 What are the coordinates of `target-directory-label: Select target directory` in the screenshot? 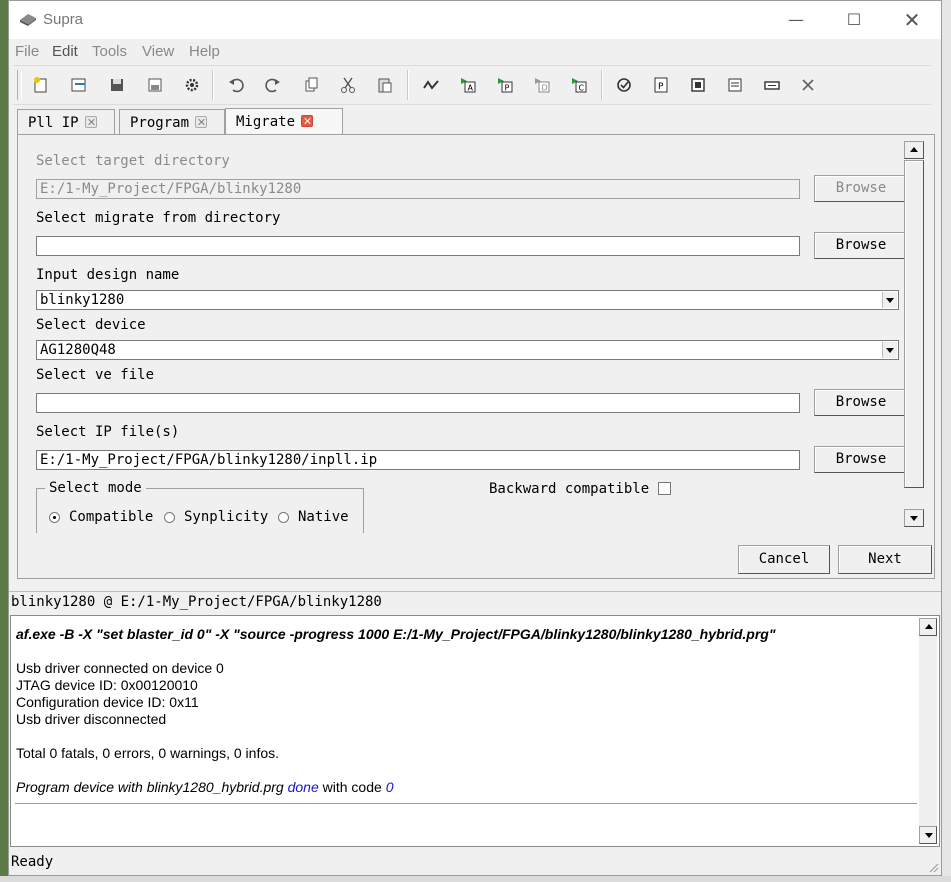 It's located at (133, 161).